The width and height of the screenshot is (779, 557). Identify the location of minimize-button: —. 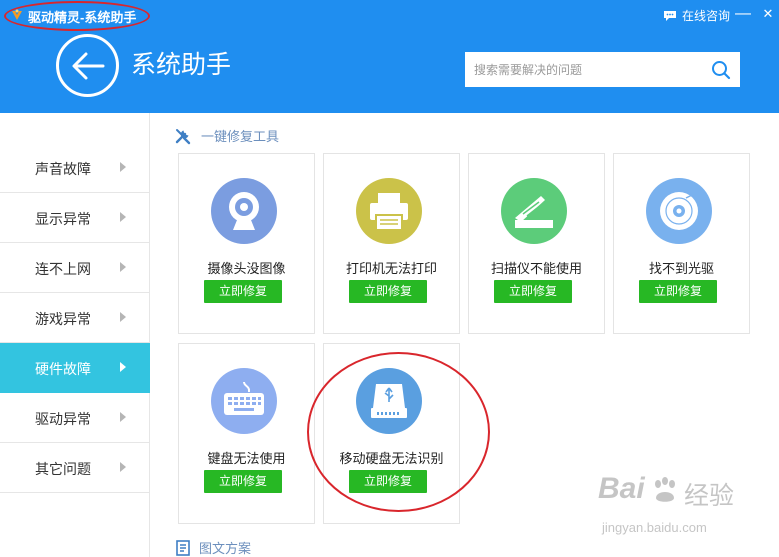
(743, 14).